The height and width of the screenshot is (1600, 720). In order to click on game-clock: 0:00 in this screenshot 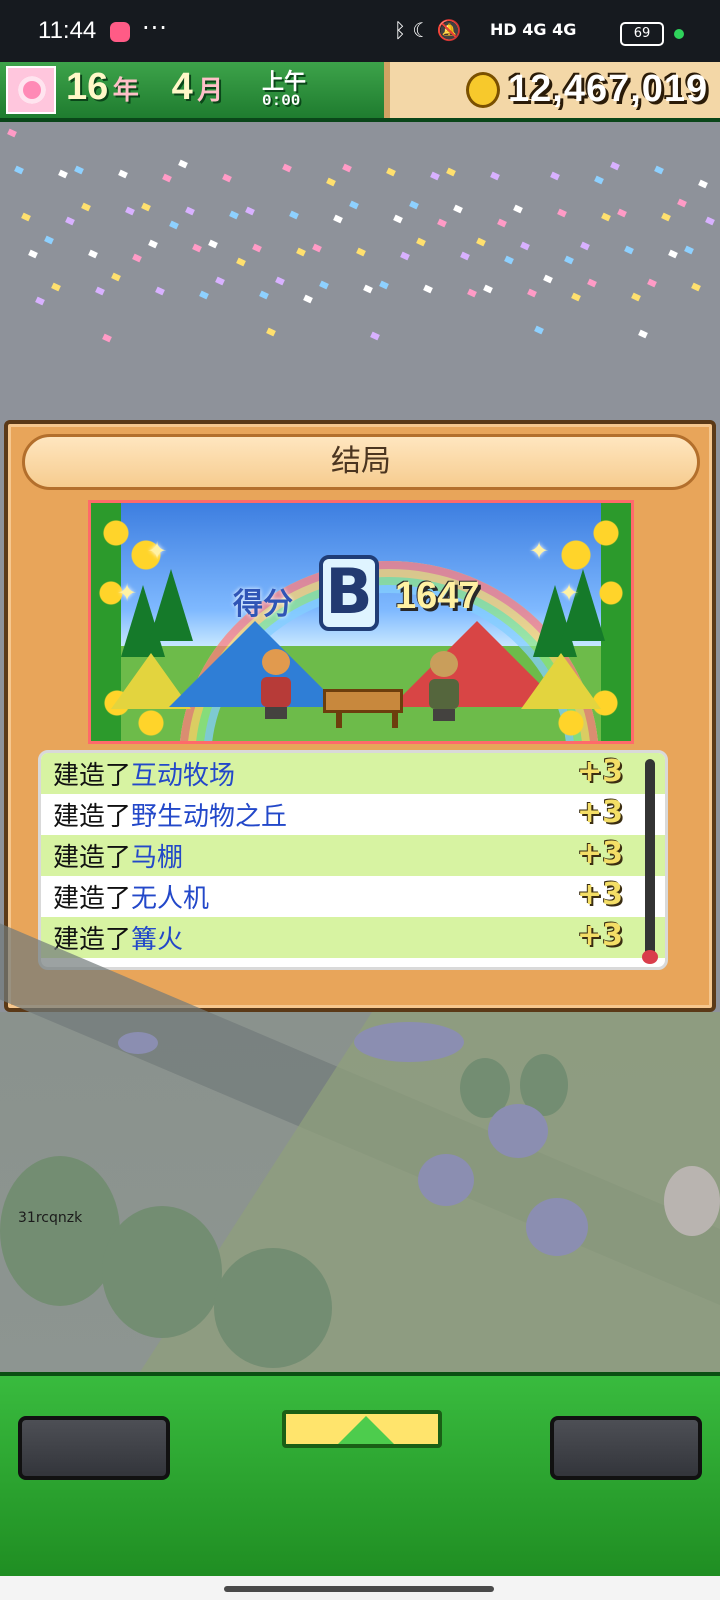, I will do `click(281, 101)`.